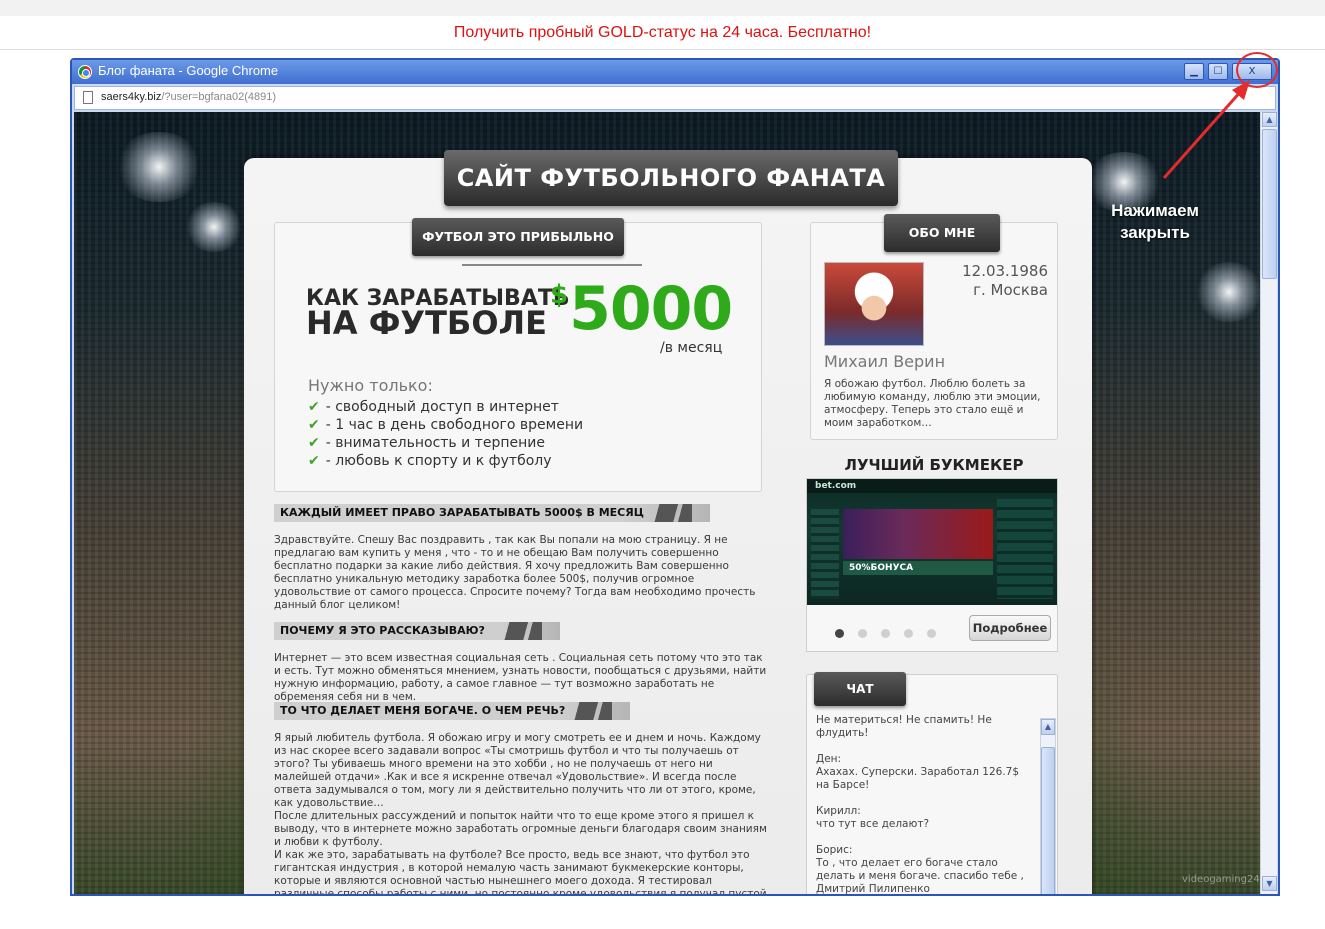  Describe the element at coordinates (1048, 727) in the screenshot. I see `scroll-up-icon: ▲` at that location.